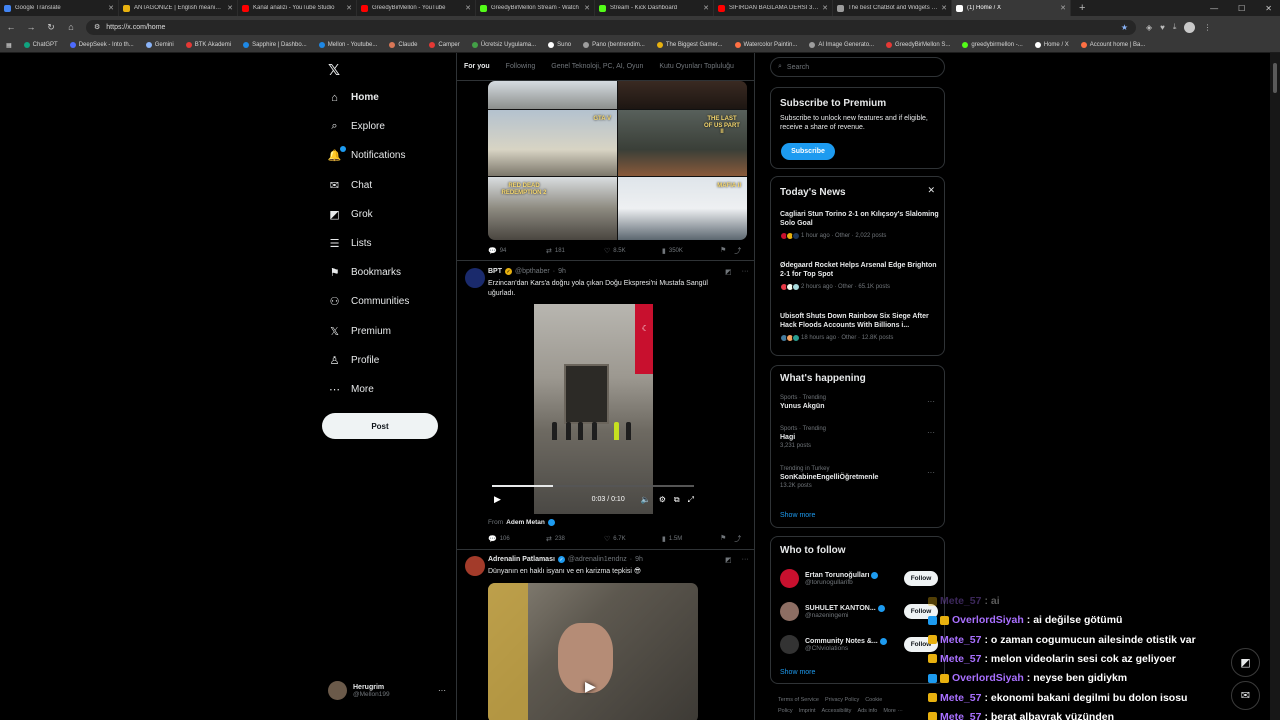  I want to click on grid-image: RED DEAD REDEMPTION 2, so click(552, 208).